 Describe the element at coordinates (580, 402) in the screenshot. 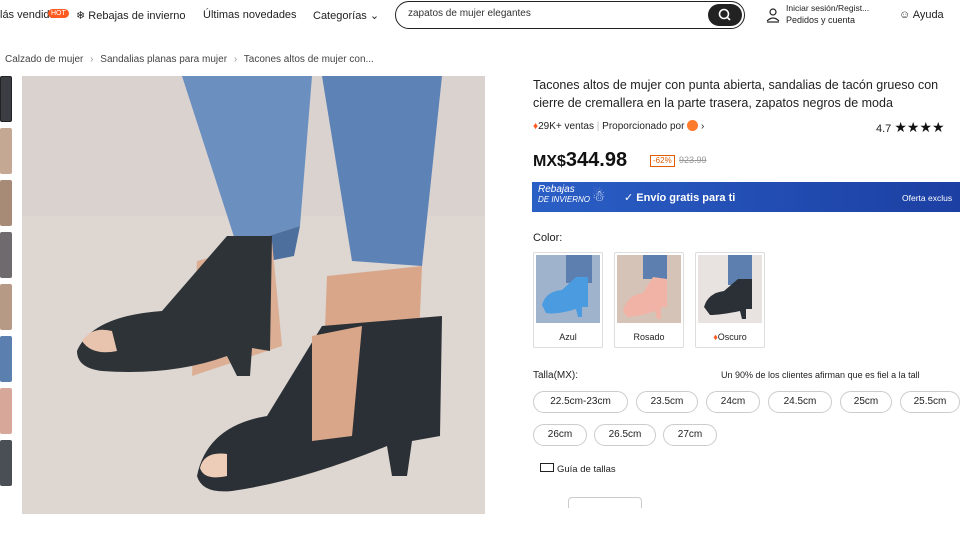

I see `size-option: 22.5cm-23cm` at that location.